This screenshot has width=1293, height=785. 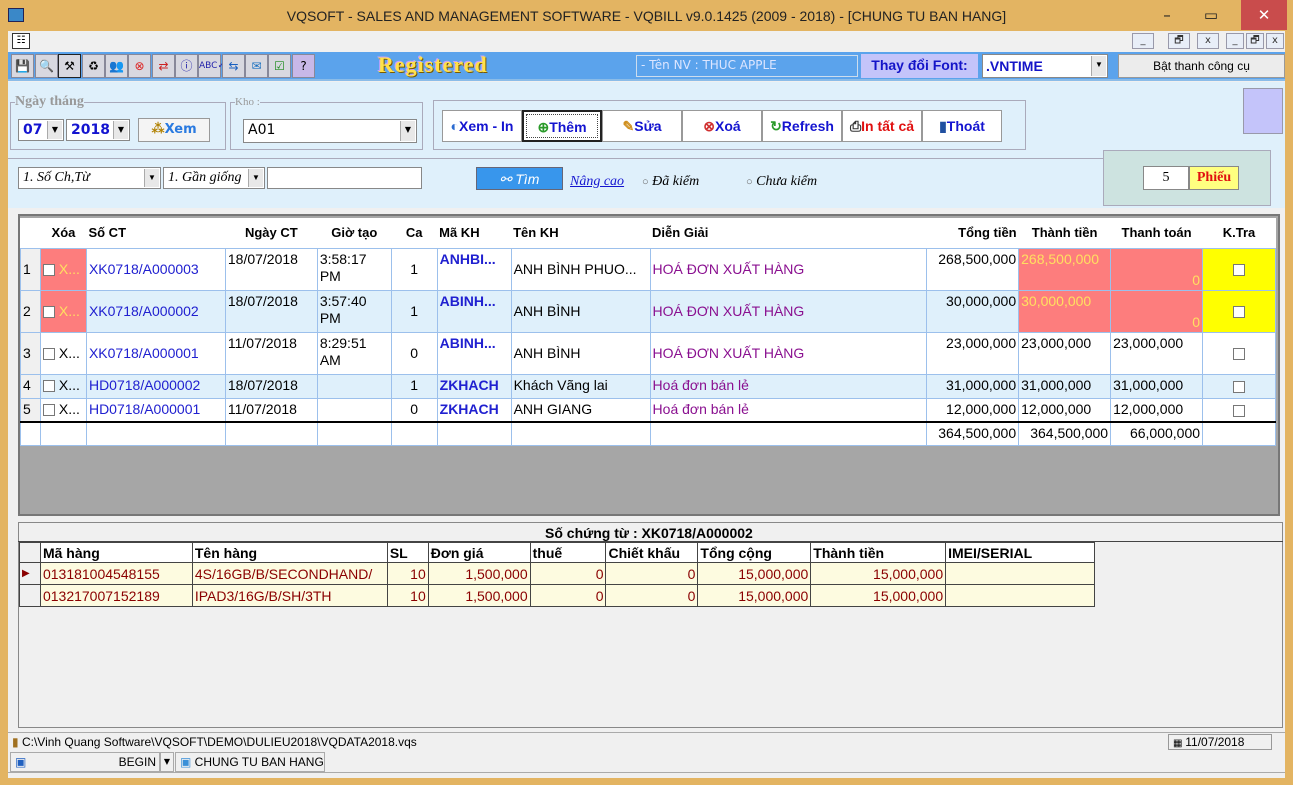 What do you see at coordinates (211, 66) in the screenshot?
I see `spellcheck-icon: ABC✓` at bounding box center [211, 66].